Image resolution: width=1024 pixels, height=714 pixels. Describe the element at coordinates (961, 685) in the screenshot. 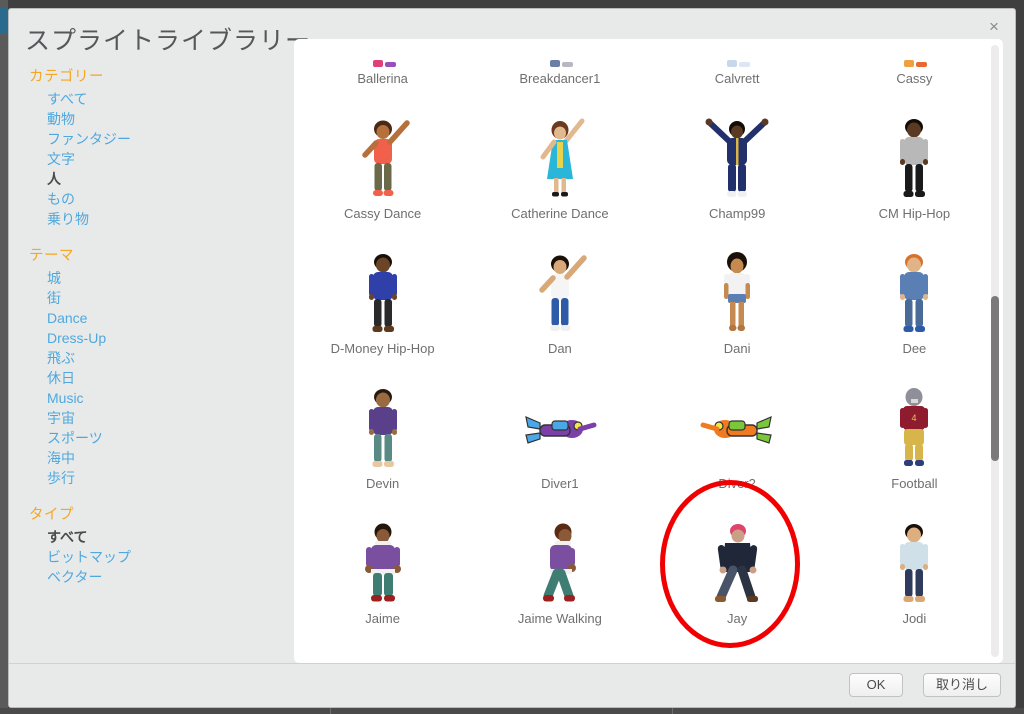

I see `cancel-button: 取り消し` at that location.